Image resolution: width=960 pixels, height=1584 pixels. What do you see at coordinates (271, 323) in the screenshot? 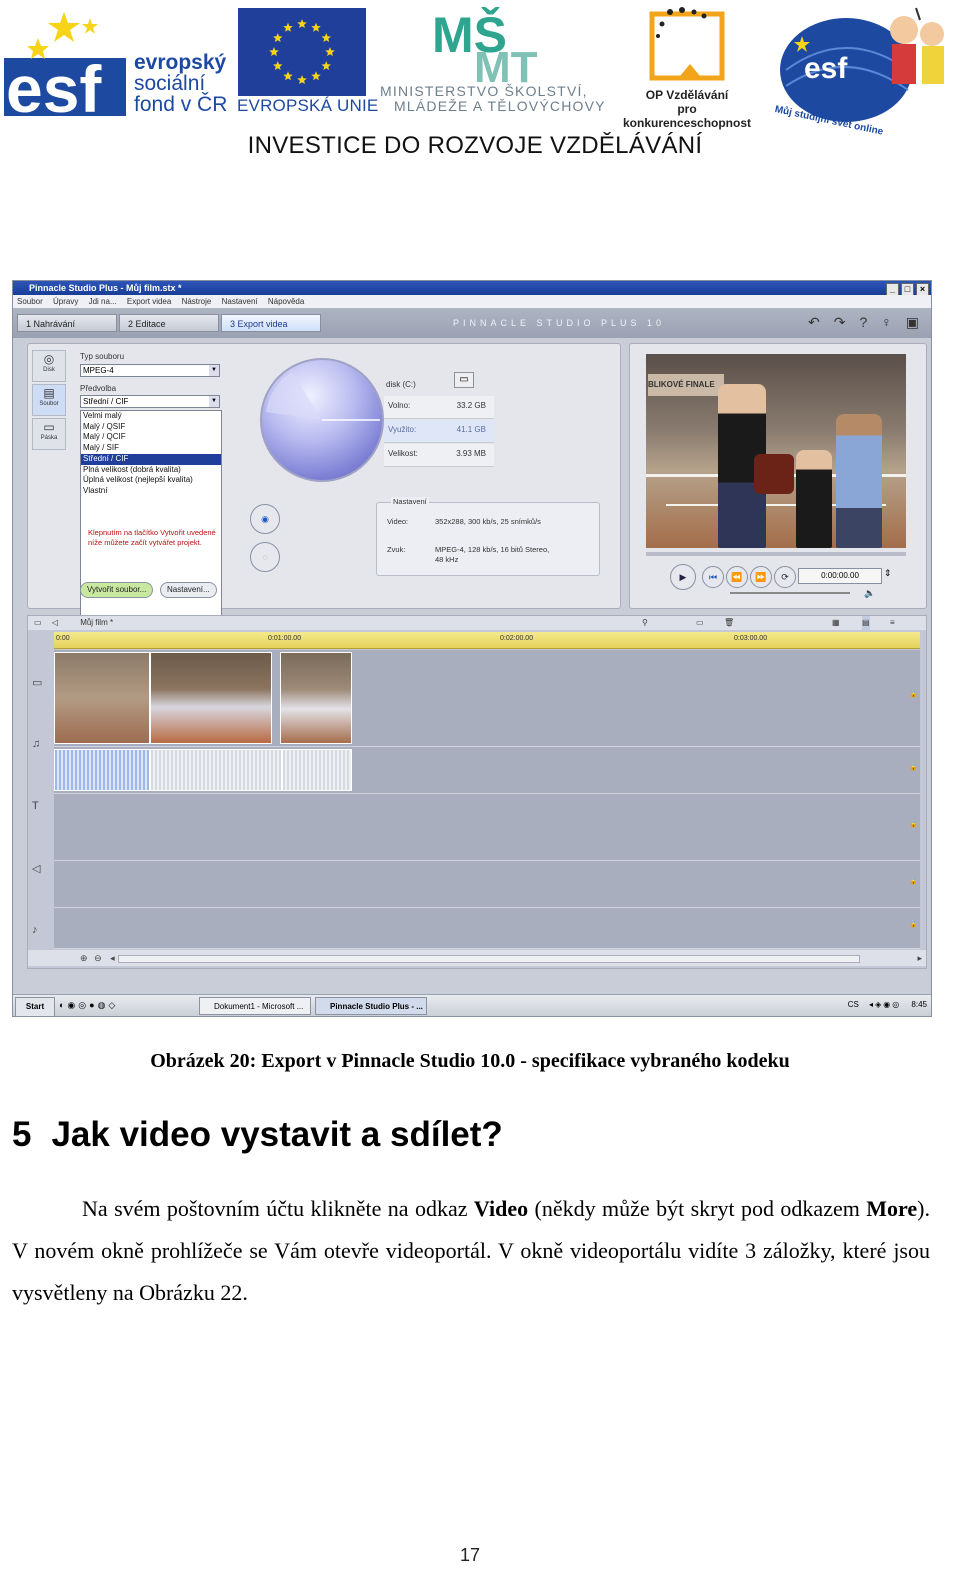
I see `tab-export-videa: 3 Export videa` at bounding box center [271, 323].